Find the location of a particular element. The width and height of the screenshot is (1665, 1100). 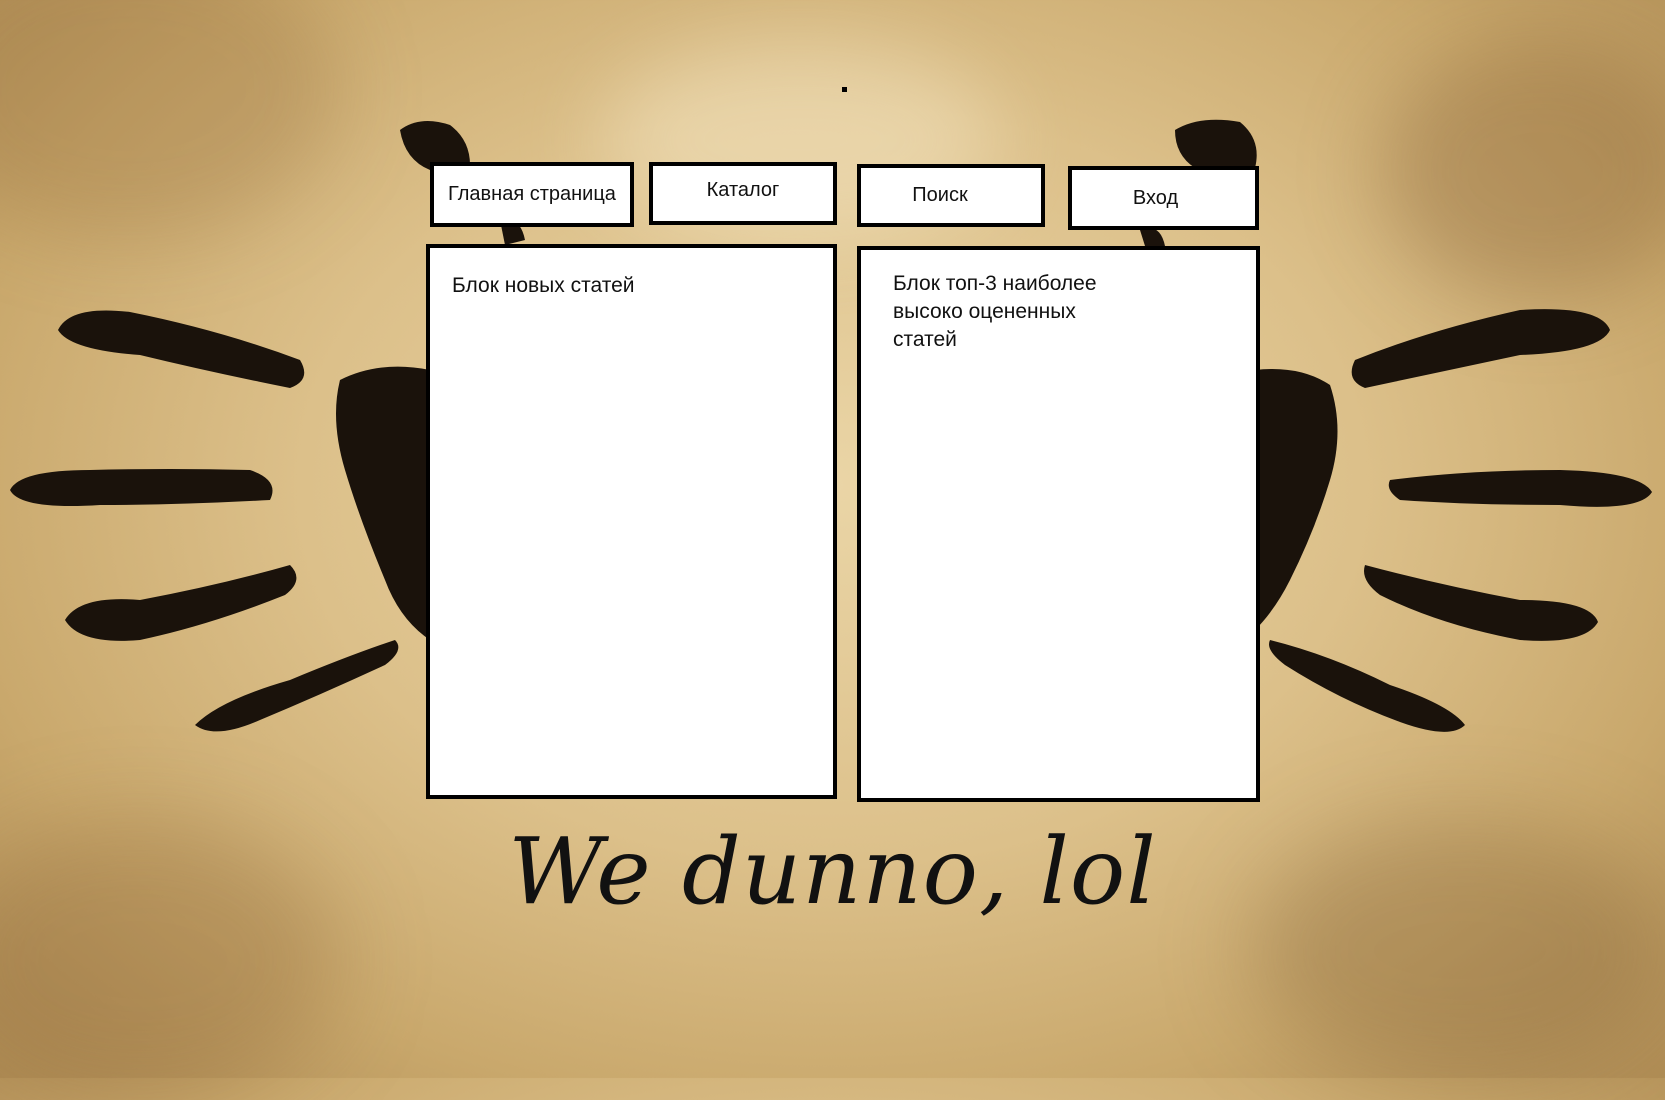

site-slogan: We dunno, lol is located at coordinates (832, 871).